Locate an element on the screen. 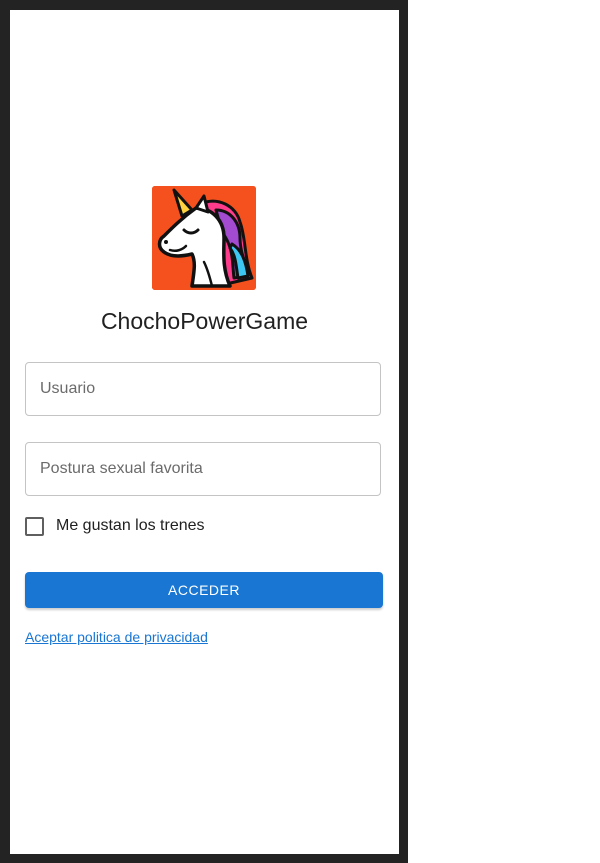  username-input is located at coordinates (203, 389).